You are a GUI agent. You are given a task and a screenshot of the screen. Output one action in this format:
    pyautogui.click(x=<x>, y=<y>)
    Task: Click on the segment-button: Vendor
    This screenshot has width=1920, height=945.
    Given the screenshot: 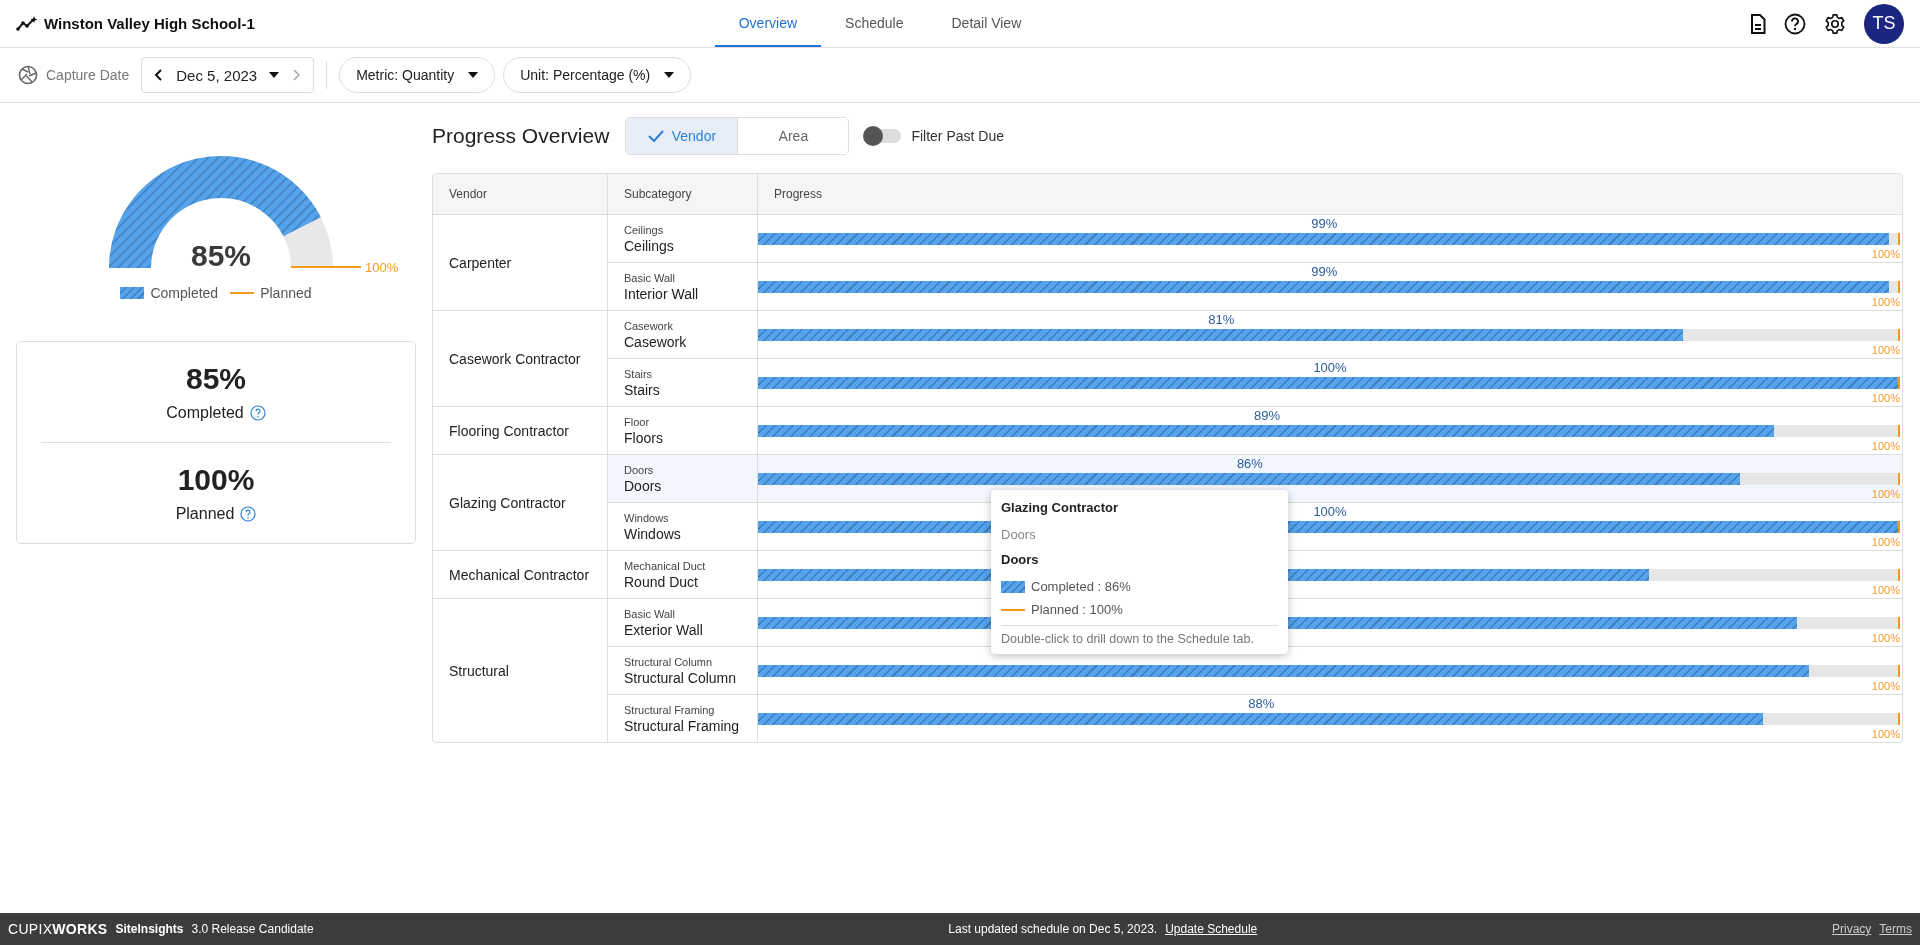 What is the action you would take?
    pyautogui.click(x=682, y=136)
    